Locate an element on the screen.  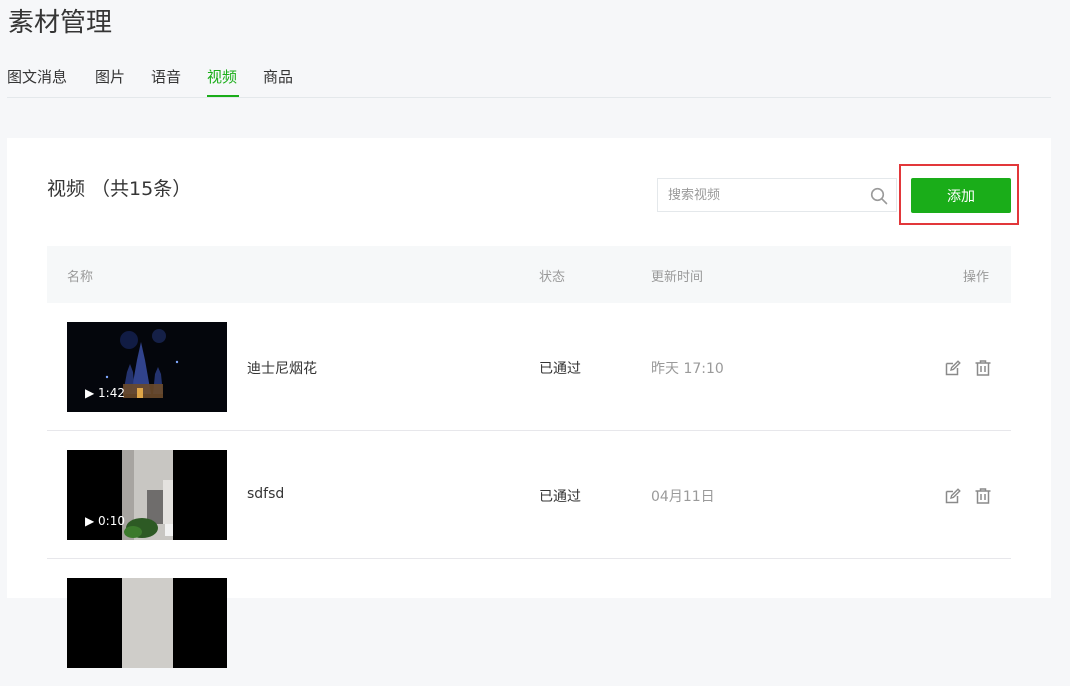
column-updated-time: 更新时间 is located at coordinates (677, 277).